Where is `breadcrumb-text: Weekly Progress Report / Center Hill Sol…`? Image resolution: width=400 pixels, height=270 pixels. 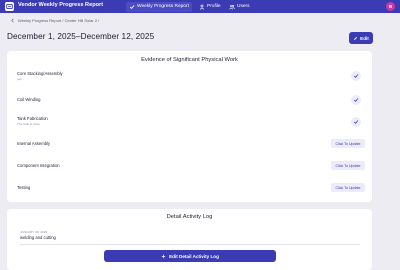
breadcrumb-text: Weekly Progress Report / Center Hill Sol… is located at coordinates (58, 20).